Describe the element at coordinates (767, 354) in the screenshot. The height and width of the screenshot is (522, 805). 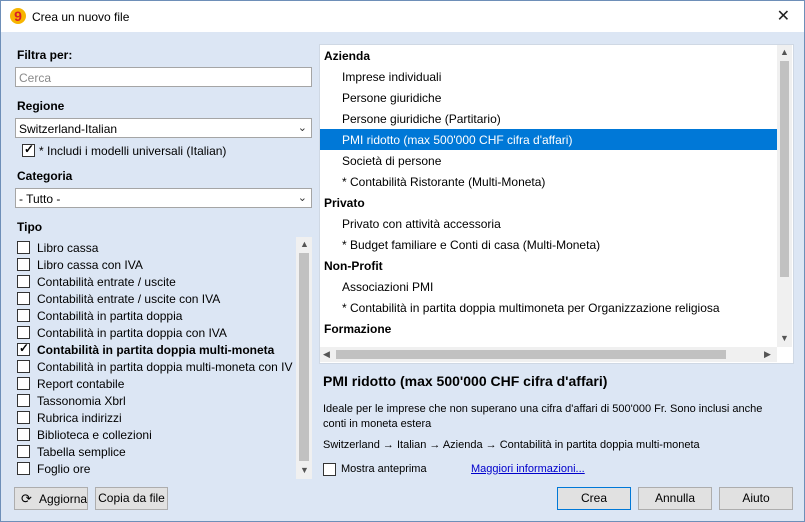
I see `scroll-right-icon: ▶` at that location.